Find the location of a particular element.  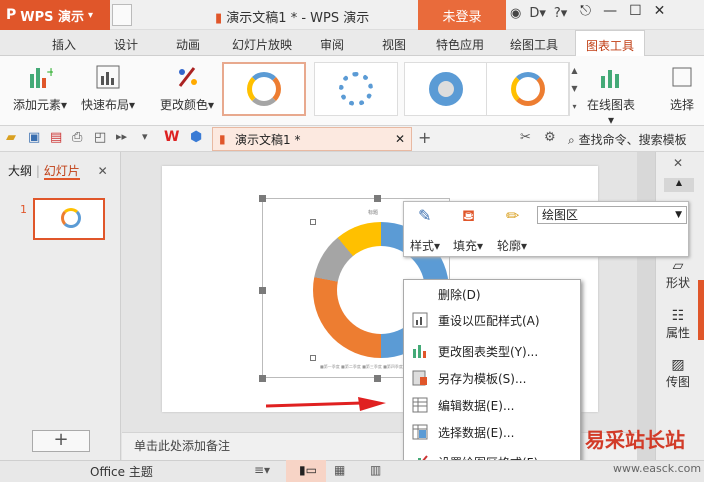

tab-chart-tools: 图表工具 is located at coordinates (610, 43).